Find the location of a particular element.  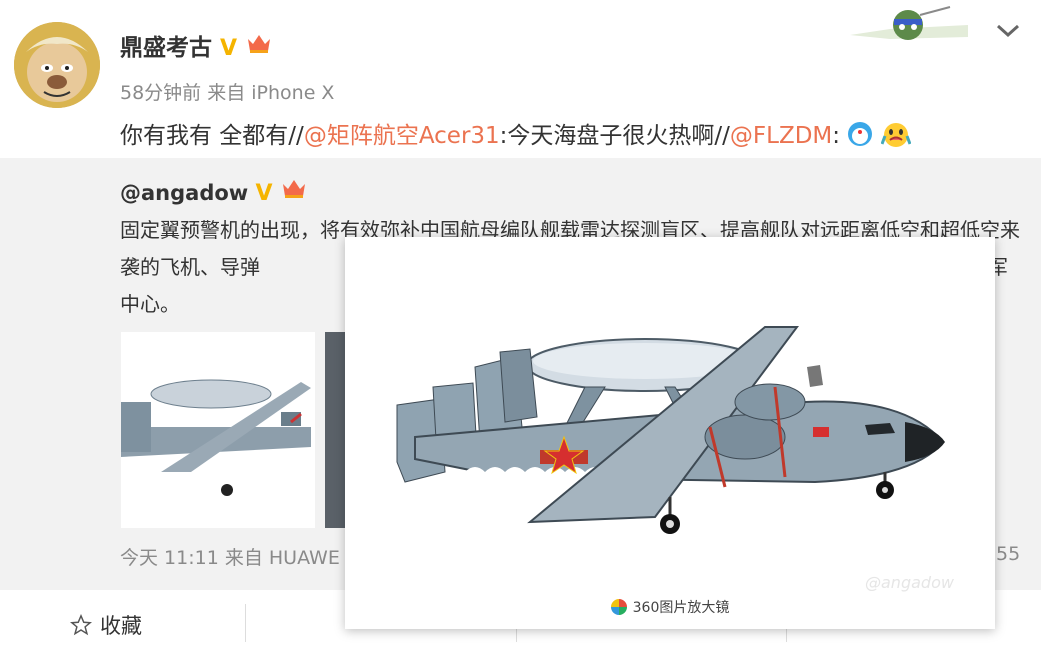

360-logo-icon is located at coordinates (618, 609).